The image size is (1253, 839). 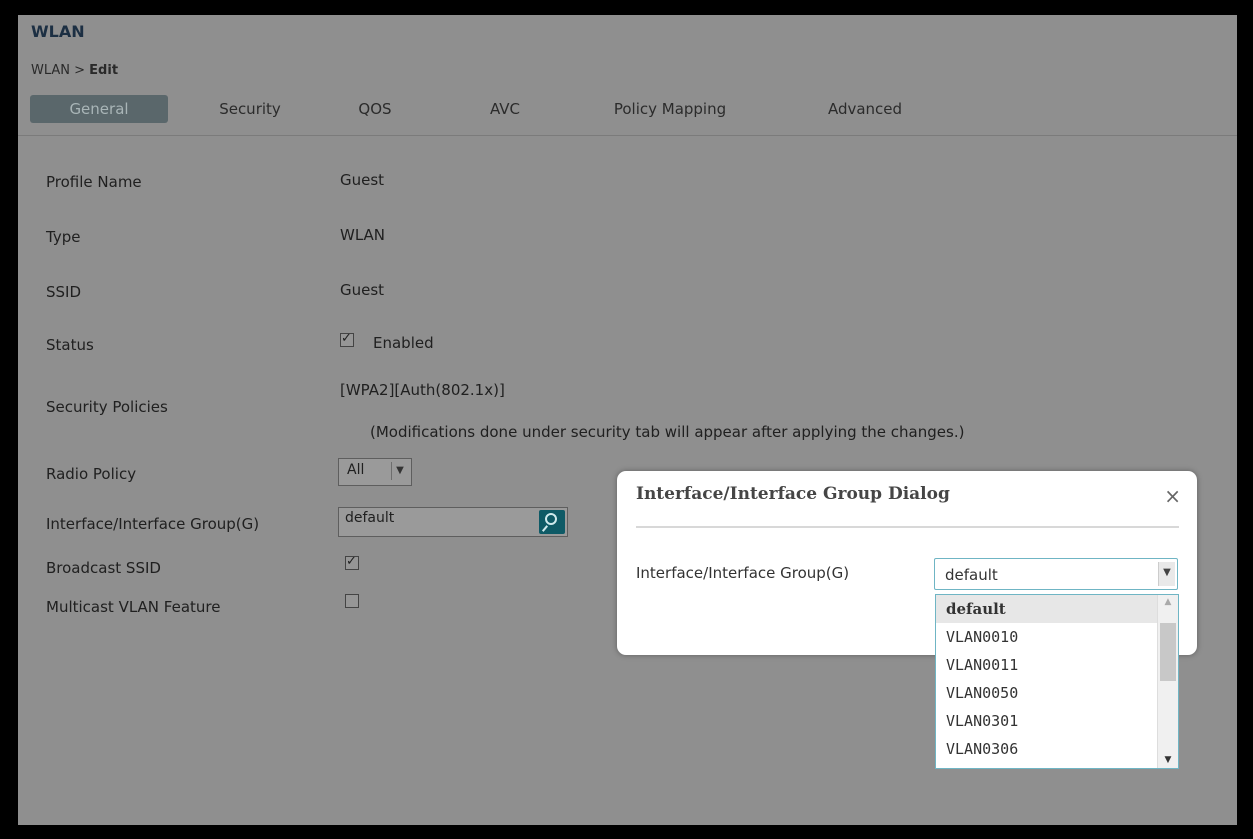 I want to click on multicast-vlan-label: Multicast VLAN Feature, so click(x=133, y=607).